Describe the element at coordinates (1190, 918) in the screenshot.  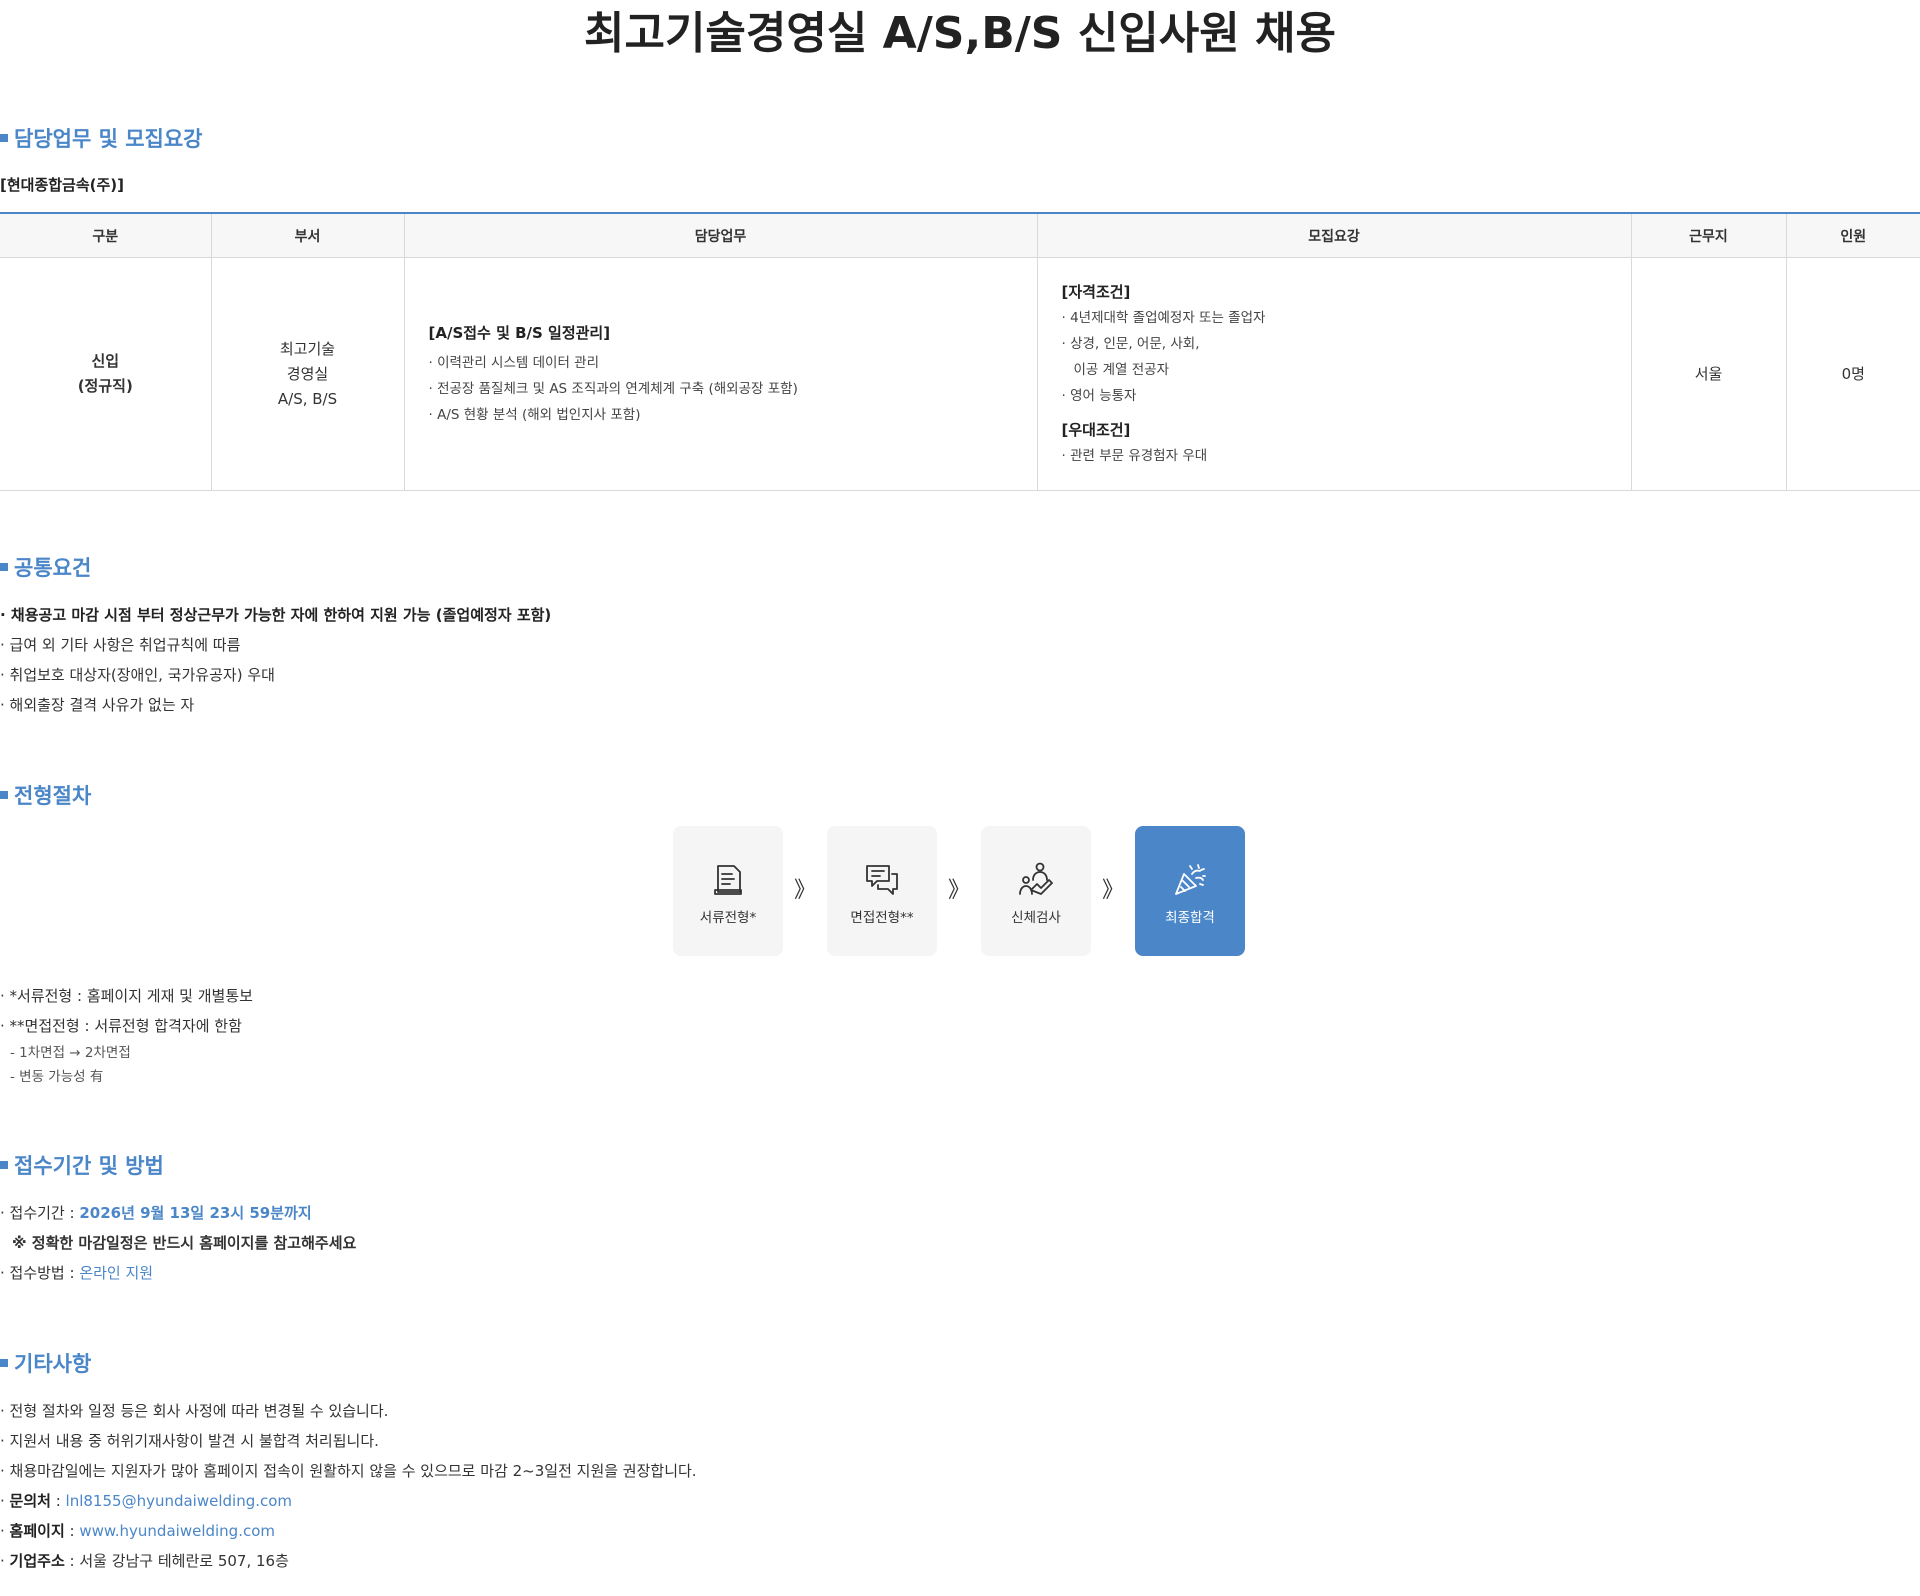
I see `step-label: 최종합격` at that location.